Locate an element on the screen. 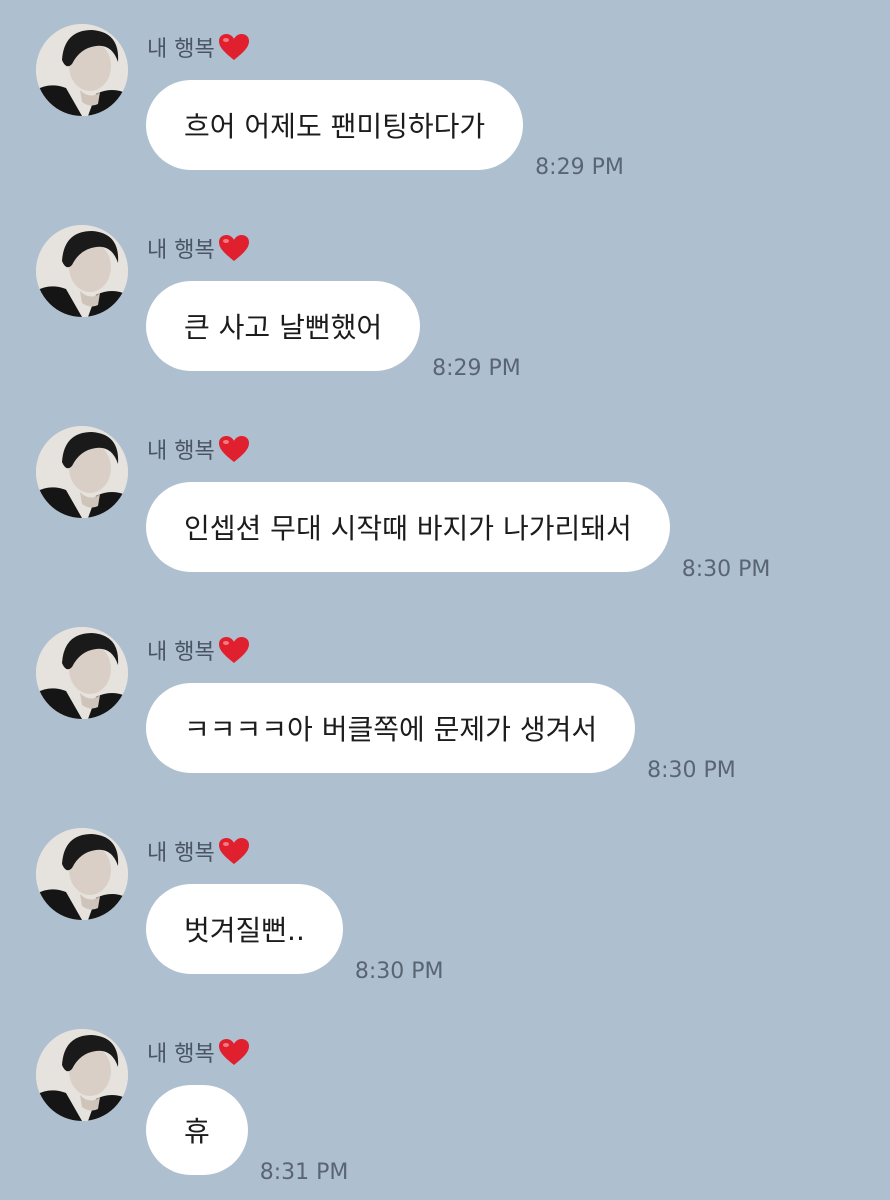 The width and height of the screenshot is (890, 1200). message-row: ㅋㅋㅋㅋ아 버클쪽에 문제가 생겨서 8:30 PM is located at coordinates (441, 733).